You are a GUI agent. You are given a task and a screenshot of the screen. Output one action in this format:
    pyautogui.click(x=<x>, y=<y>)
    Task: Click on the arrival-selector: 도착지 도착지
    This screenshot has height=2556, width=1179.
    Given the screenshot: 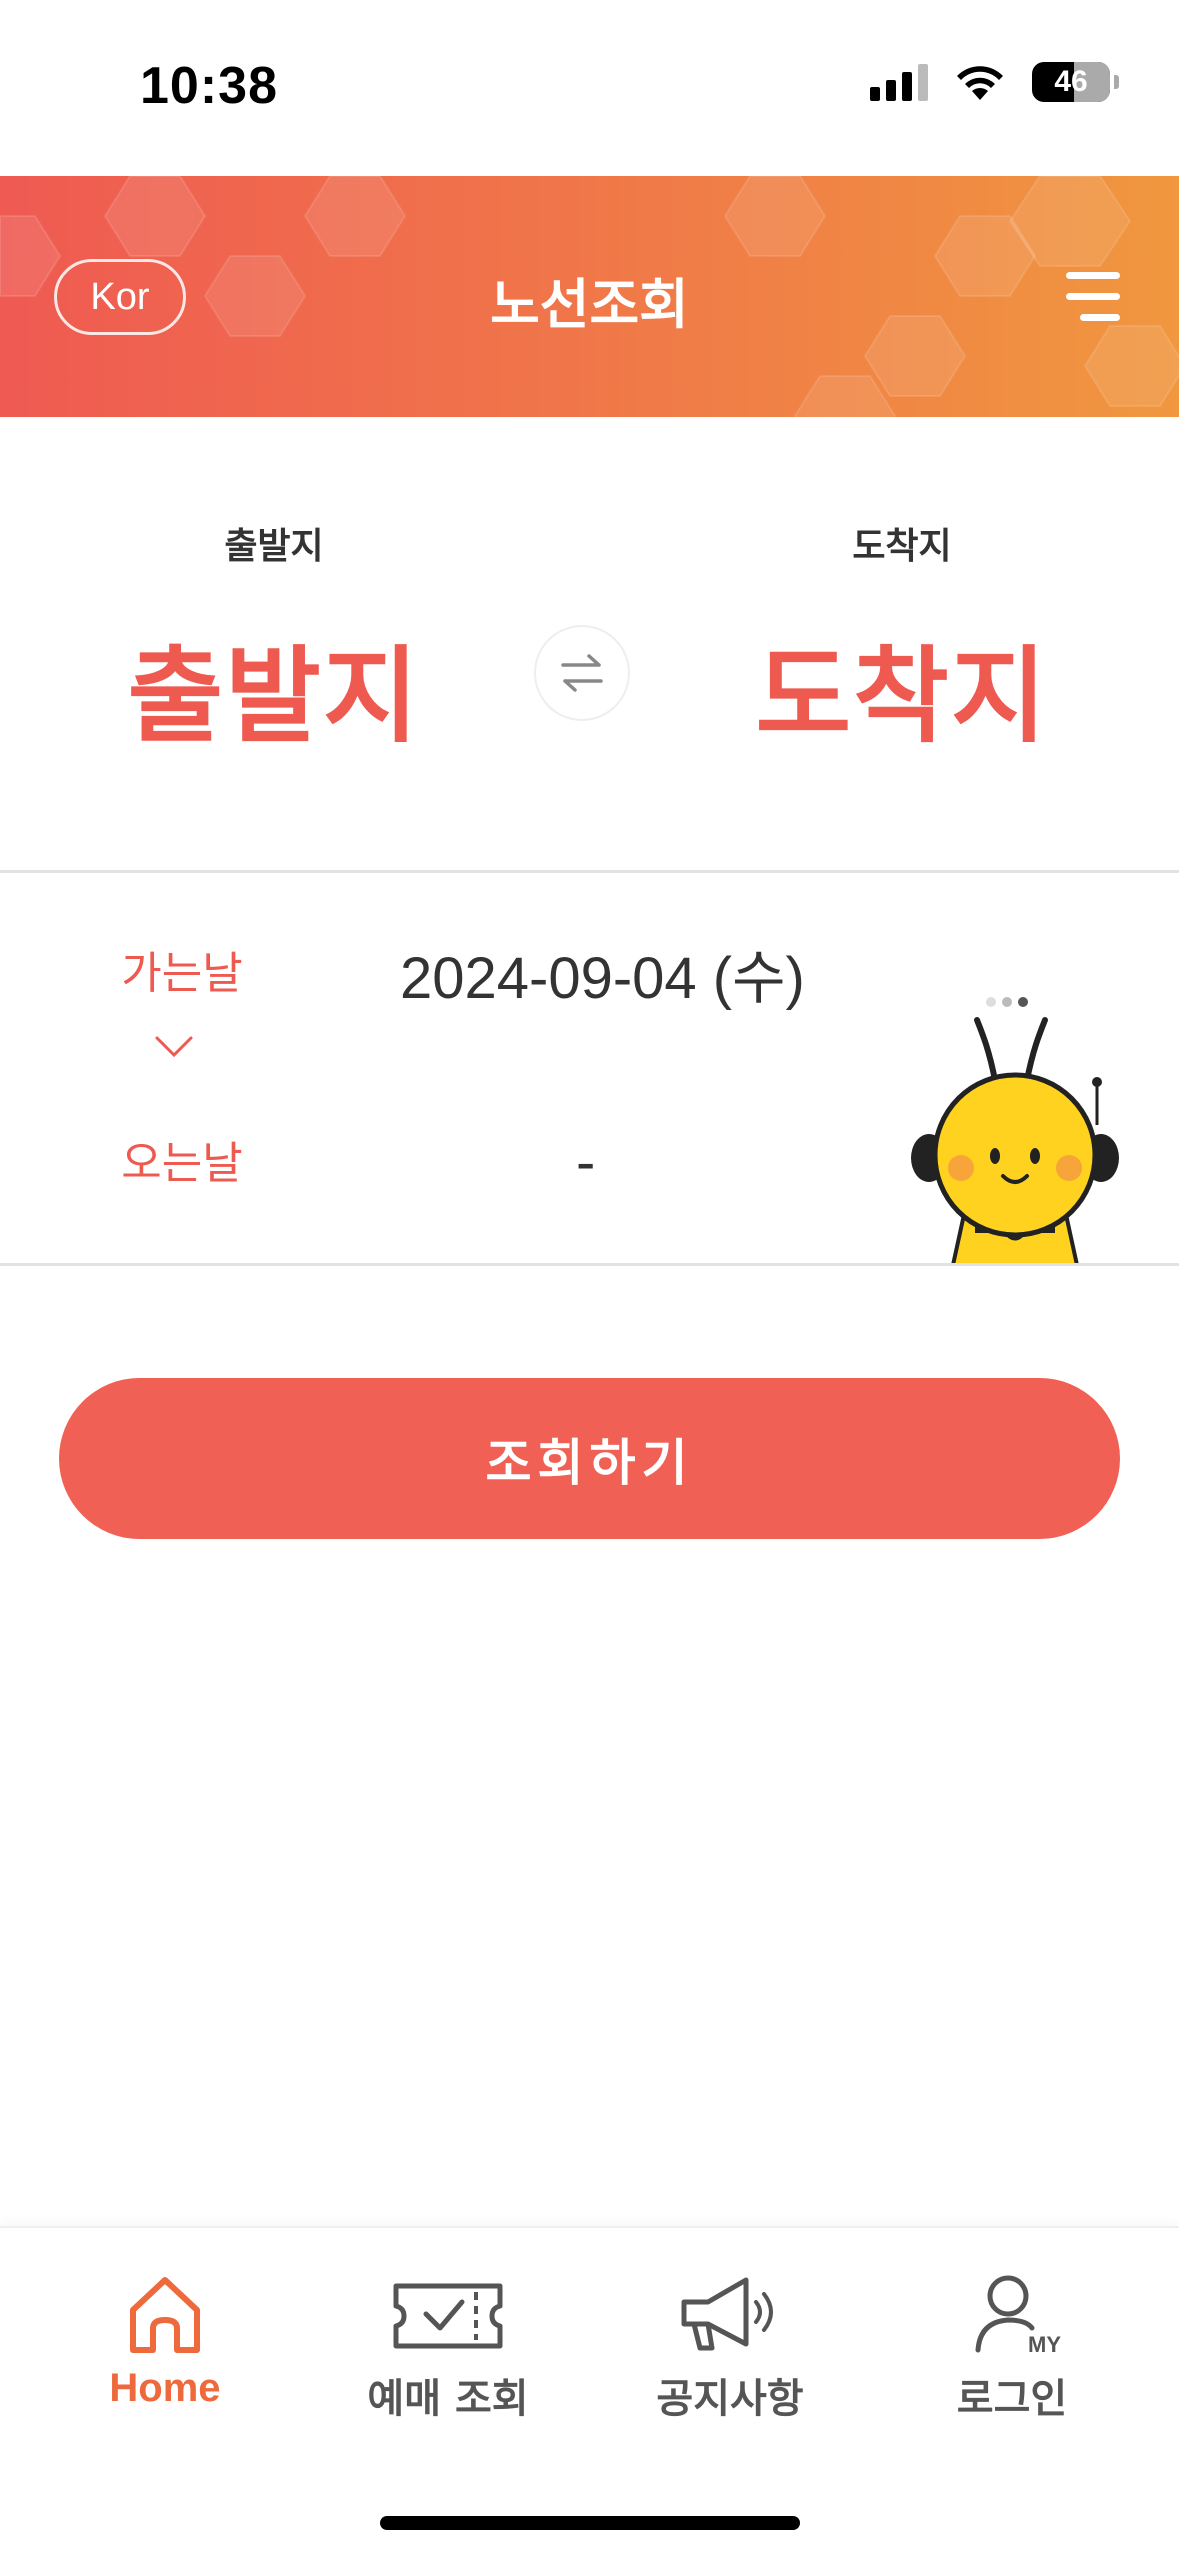 What is the action you would take?
    pyautogui.click(x=902, y=639)
    